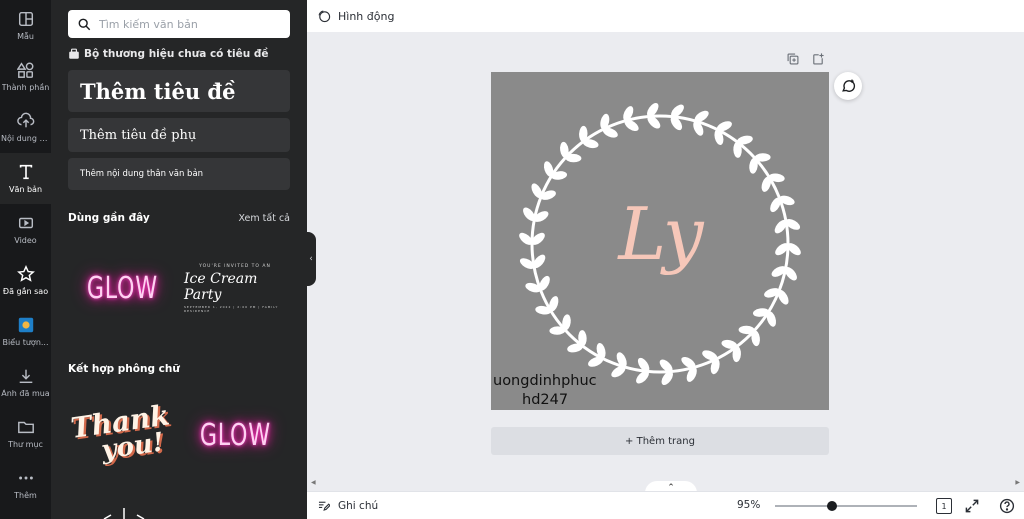  Describe the element at coordinates (25, 172) in the screenshot. I see `text-icon` at that location.